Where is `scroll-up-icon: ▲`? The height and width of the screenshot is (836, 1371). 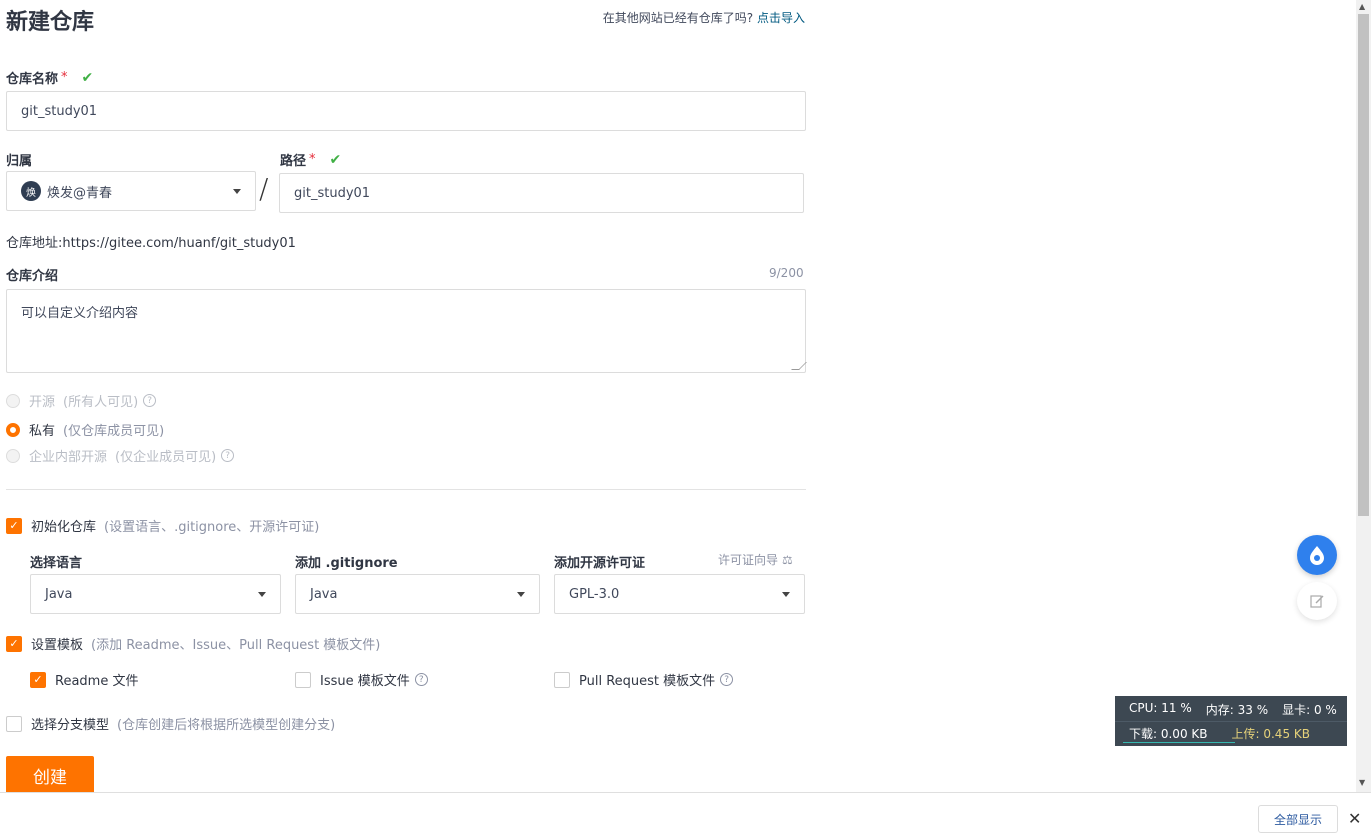 scroll-up-icon: ▲ is located at coordinates (1362, 6).